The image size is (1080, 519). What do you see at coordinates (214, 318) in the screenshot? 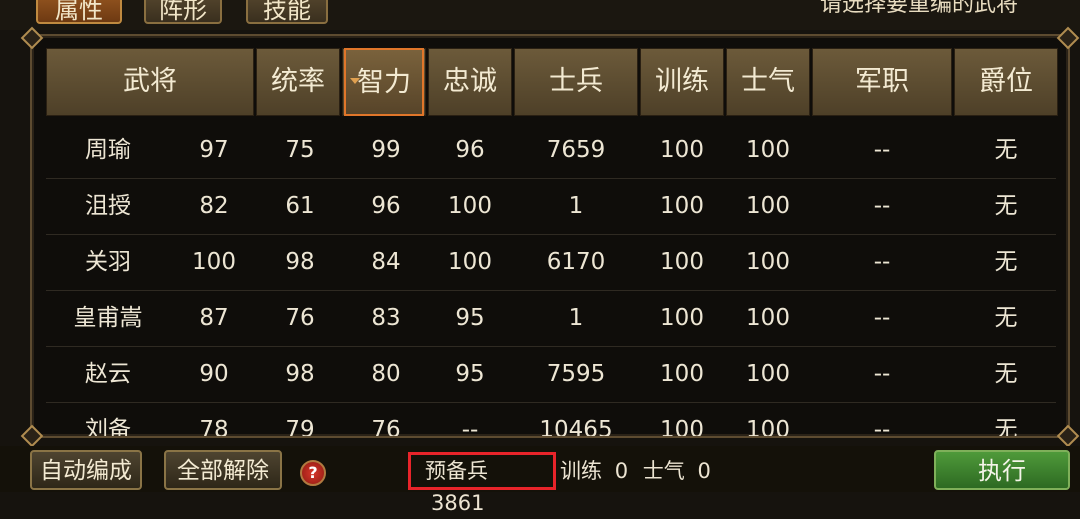
I see `cell-统率: 87` at bounding box center [214, 318].